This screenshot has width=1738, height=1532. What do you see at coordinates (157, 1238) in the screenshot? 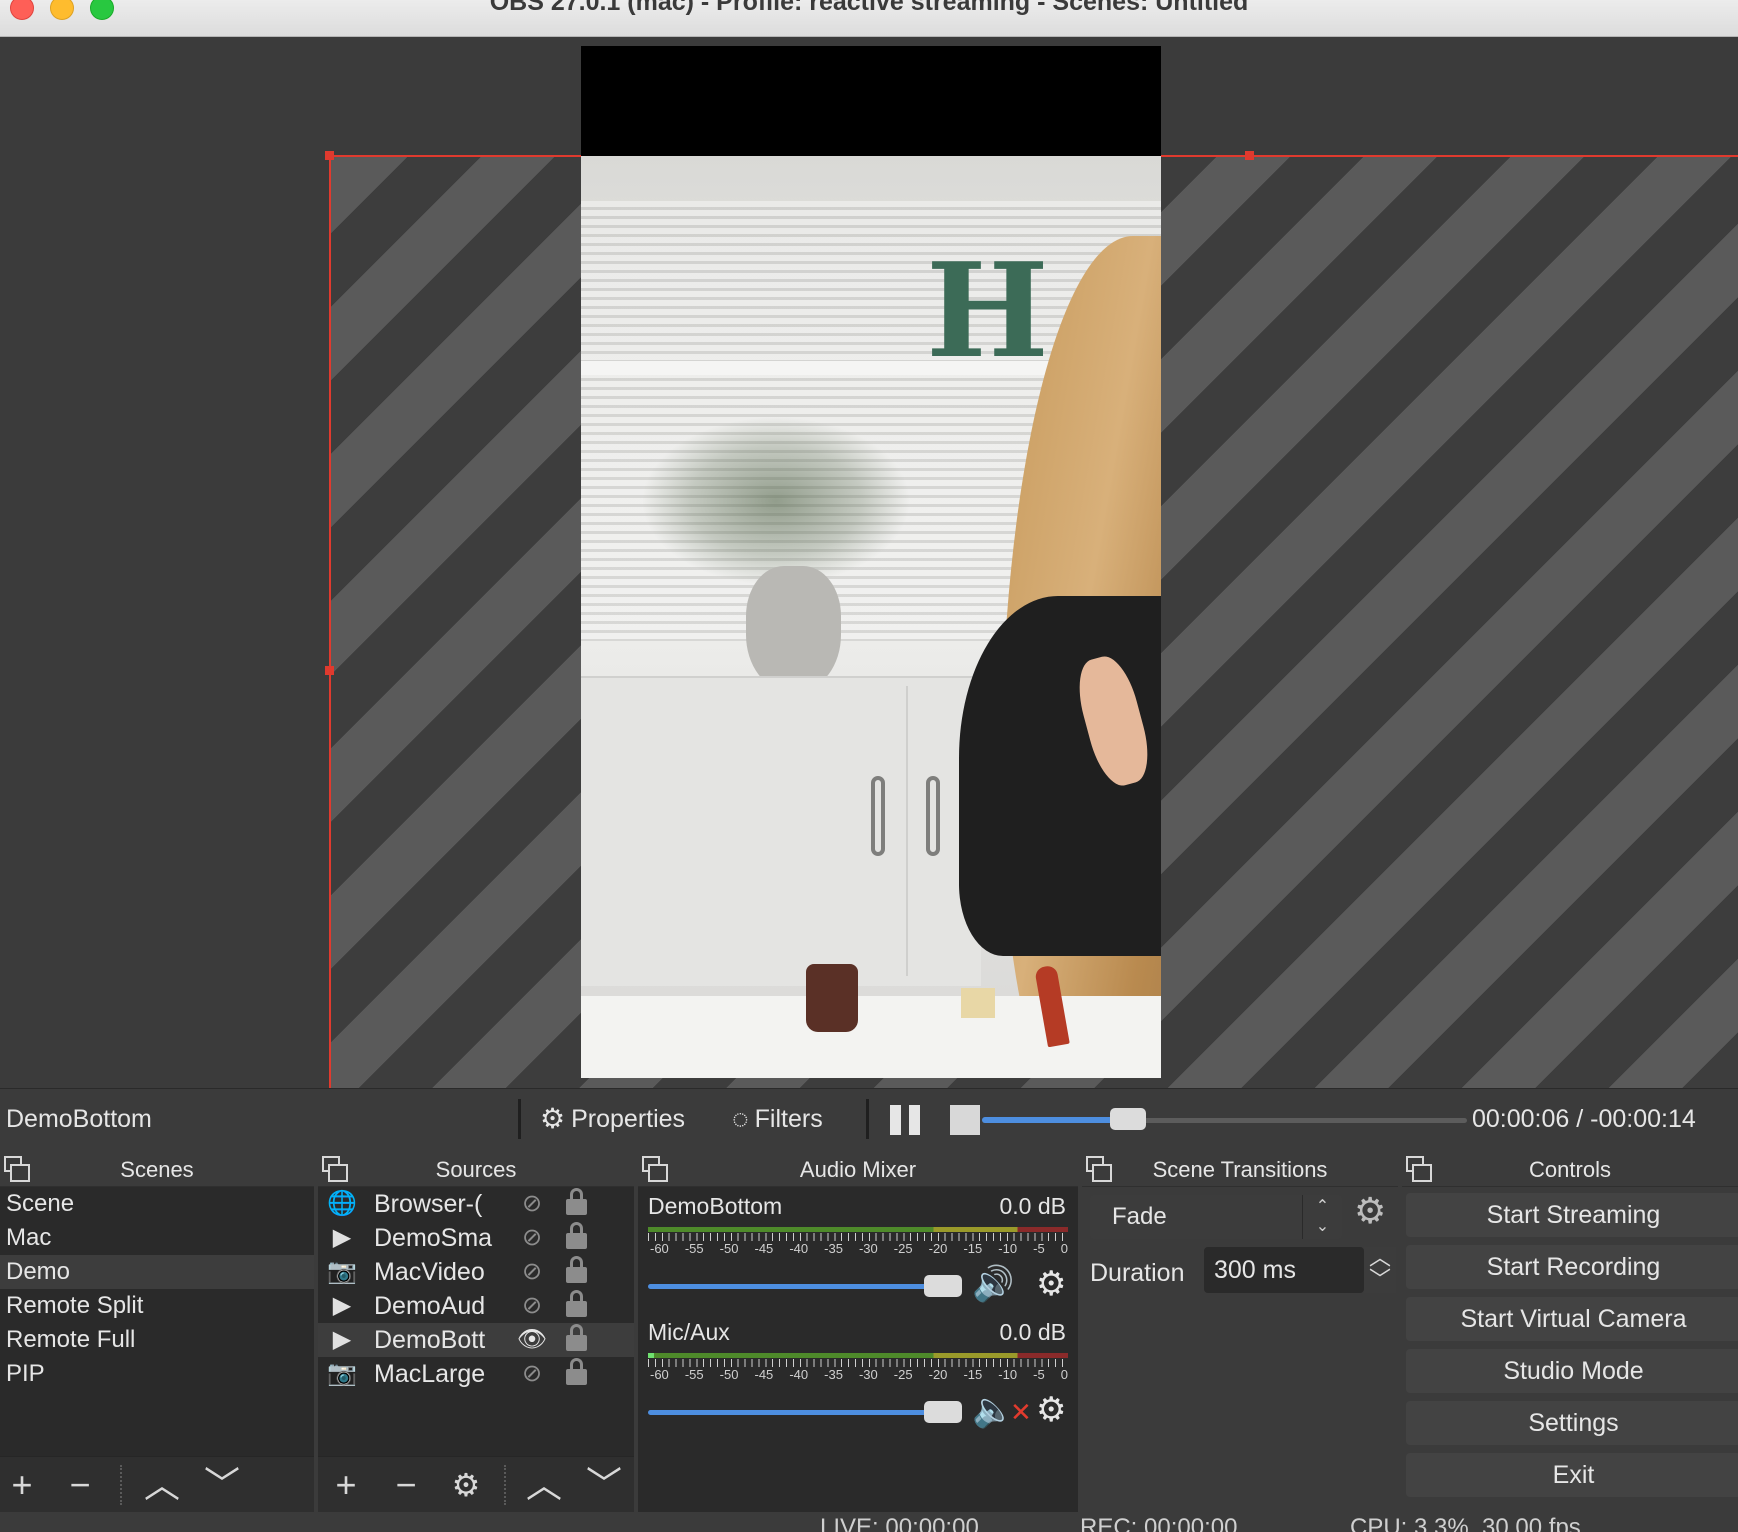
I see `scene-item: Mac` at bounding box center [157, 1238].